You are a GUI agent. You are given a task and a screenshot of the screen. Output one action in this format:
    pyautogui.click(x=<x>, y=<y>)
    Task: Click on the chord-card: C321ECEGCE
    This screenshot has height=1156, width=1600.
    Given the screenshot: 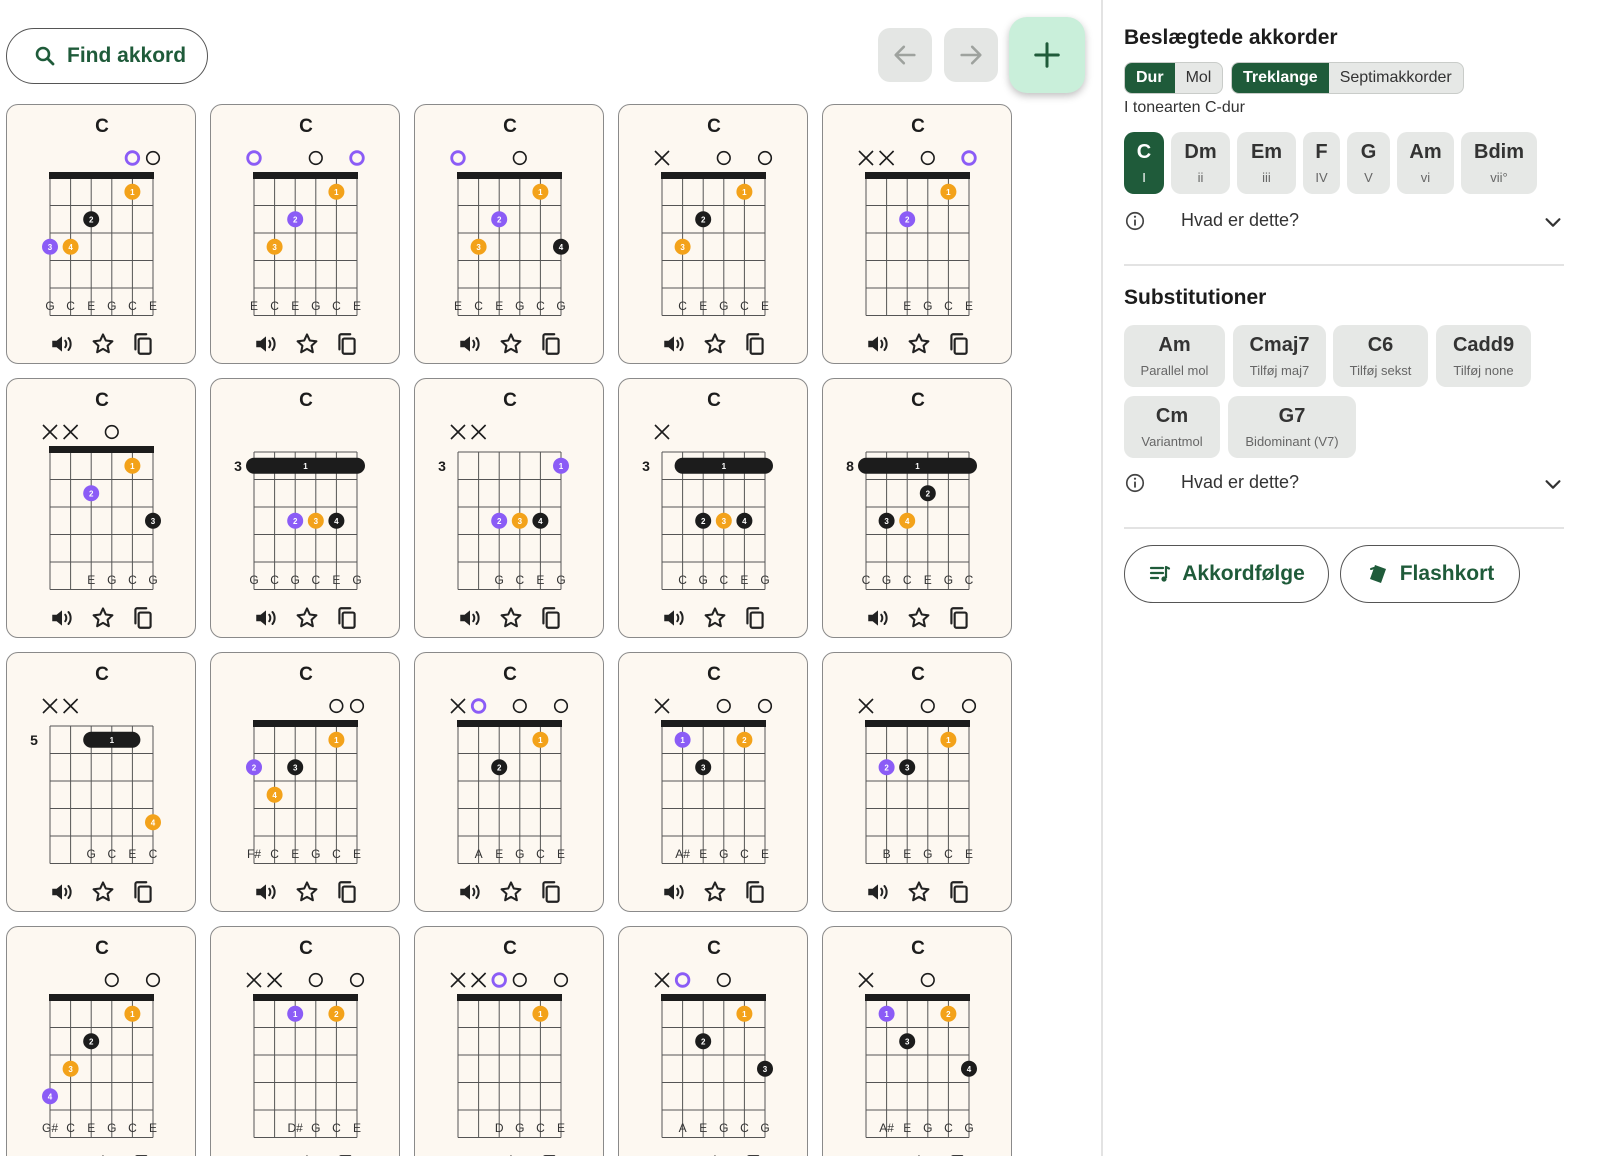 What is the action you would take?
    pyautogui.click(x=305, y=234)
    